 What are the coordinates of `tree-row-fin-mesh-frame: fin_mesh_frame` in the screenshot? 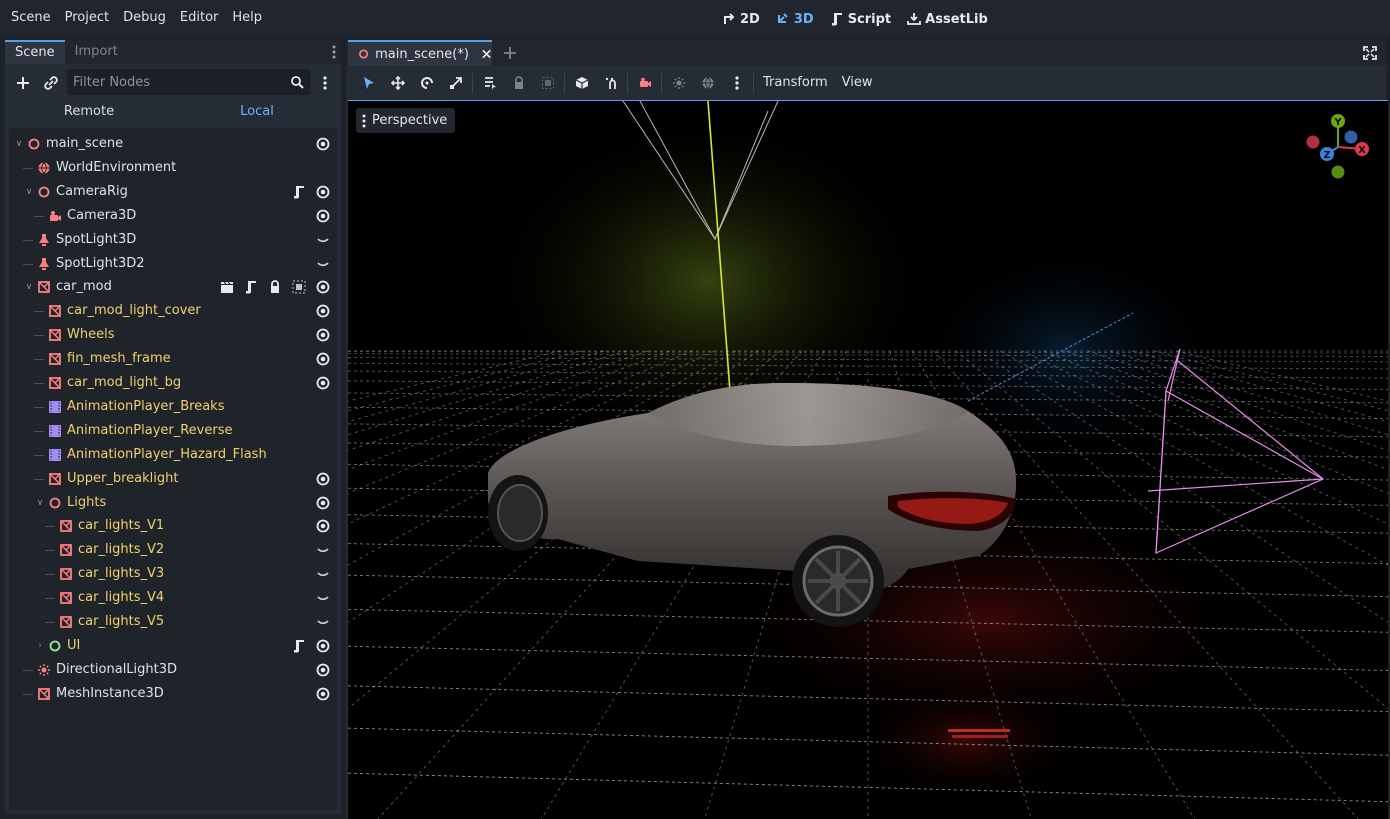 It's located at (173, 359).